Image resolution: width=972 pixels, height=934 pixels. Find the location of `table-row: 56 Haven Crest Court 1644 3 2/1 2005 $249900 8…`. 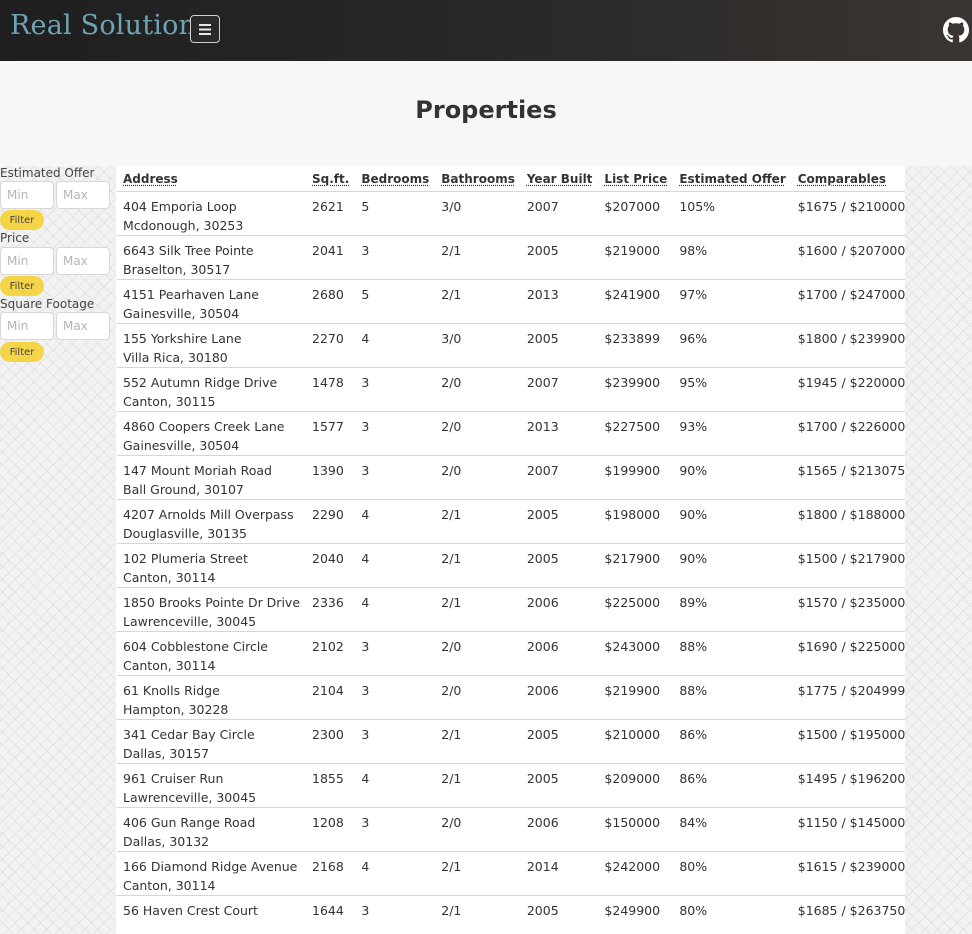

table-row: 56 Haven Crest Court 1644 3 2/1 2005 $249900 8… is located at coordinates (511, 914).